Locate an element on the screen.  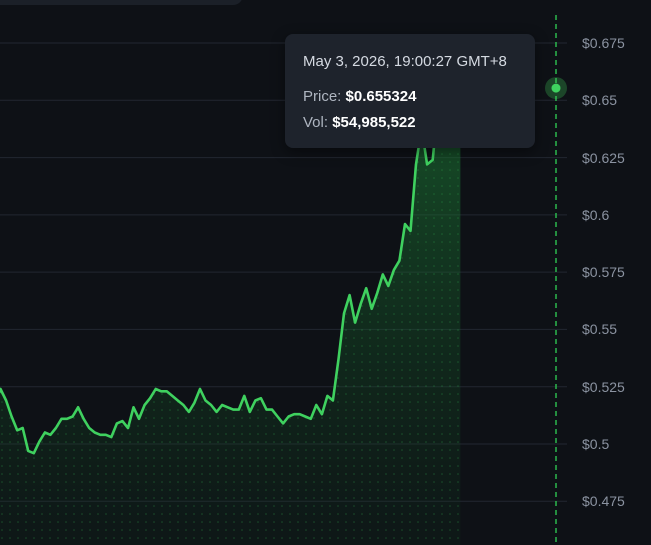
y-tick-label: $0.475 is located at coordinates (603, 501).